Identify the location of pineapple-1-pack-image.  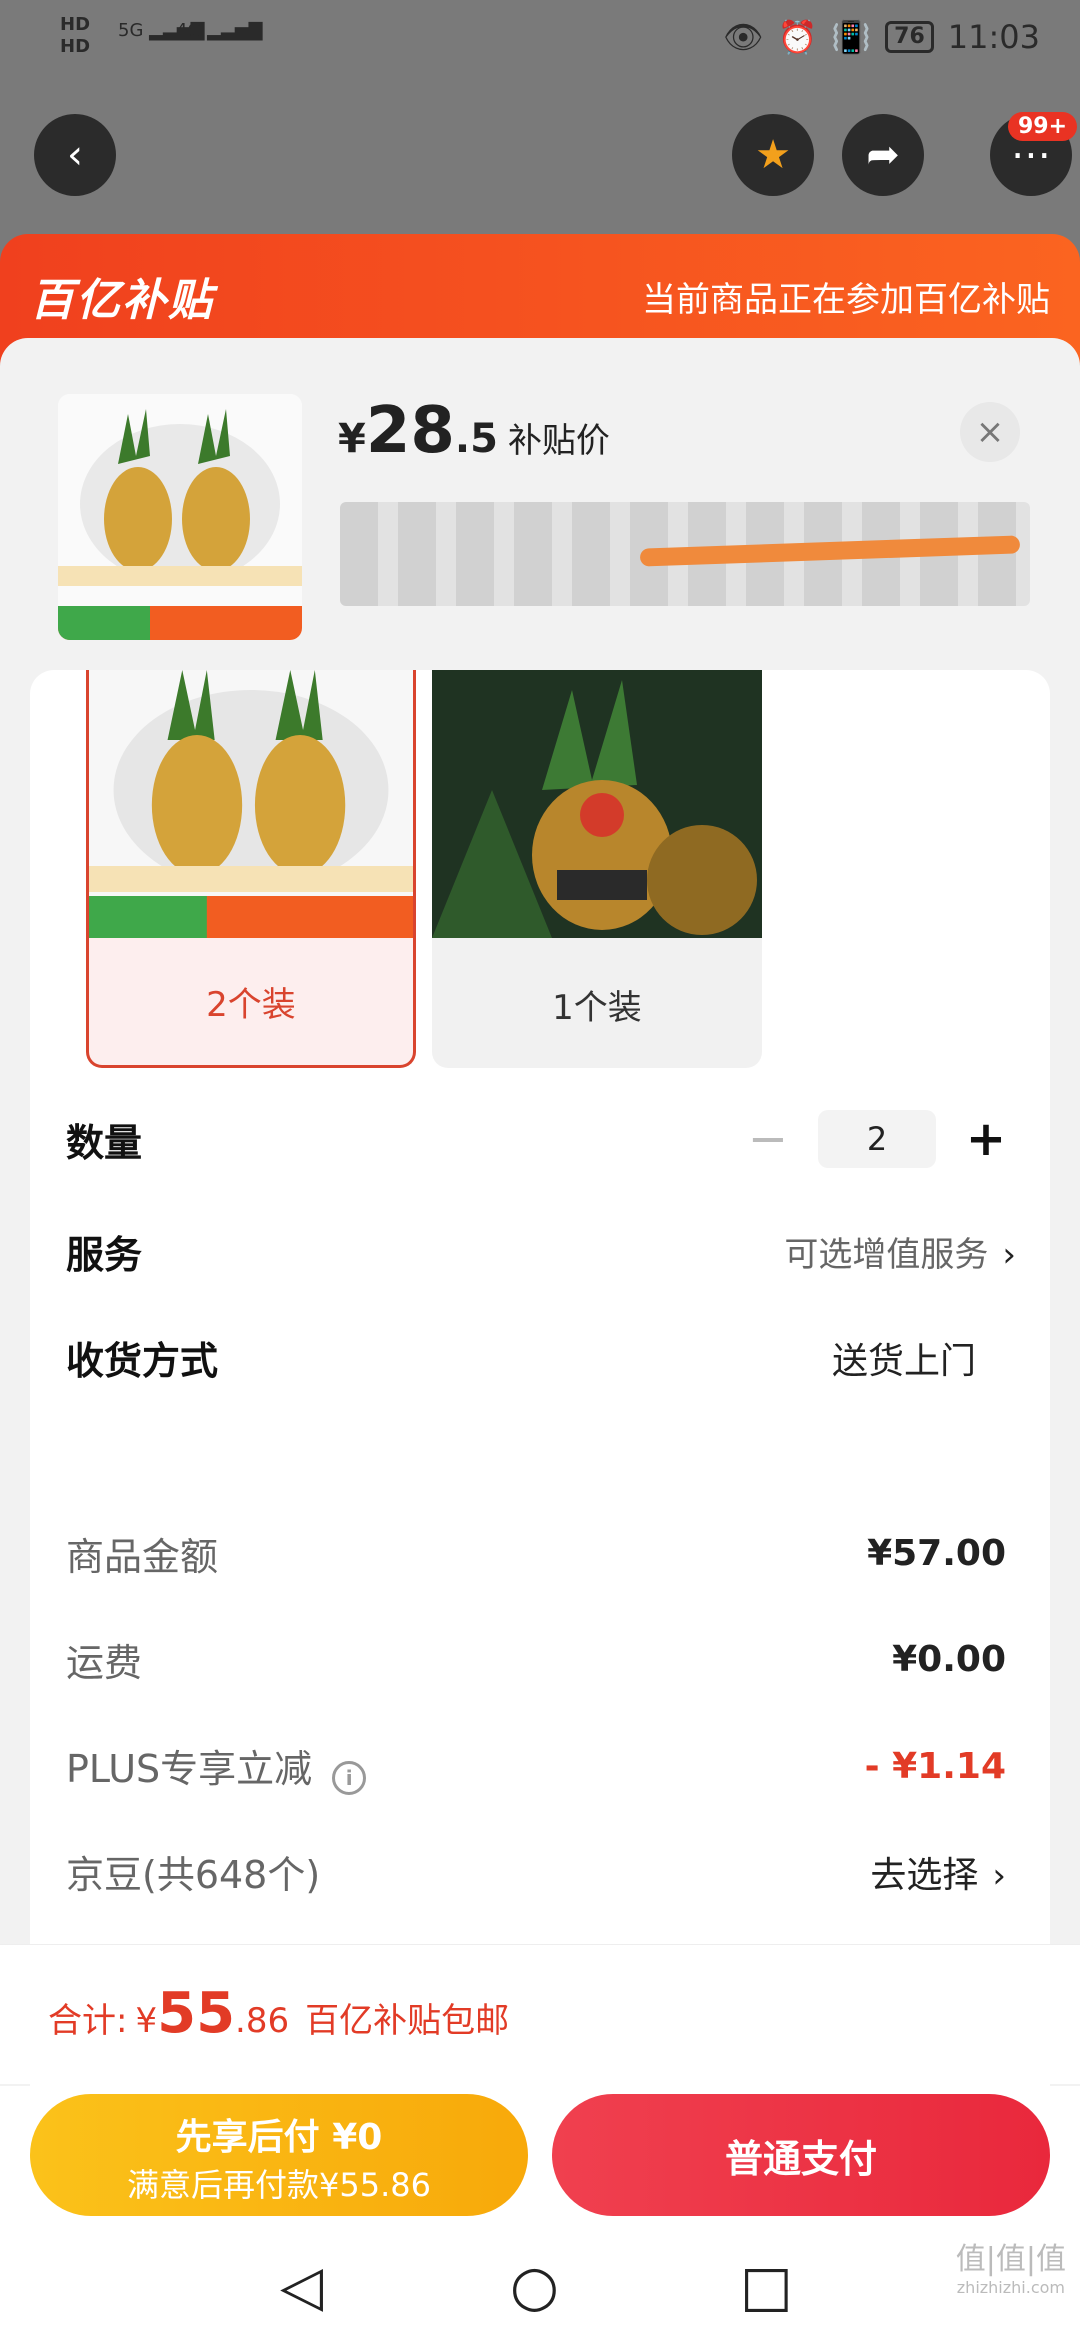
(597, 804).